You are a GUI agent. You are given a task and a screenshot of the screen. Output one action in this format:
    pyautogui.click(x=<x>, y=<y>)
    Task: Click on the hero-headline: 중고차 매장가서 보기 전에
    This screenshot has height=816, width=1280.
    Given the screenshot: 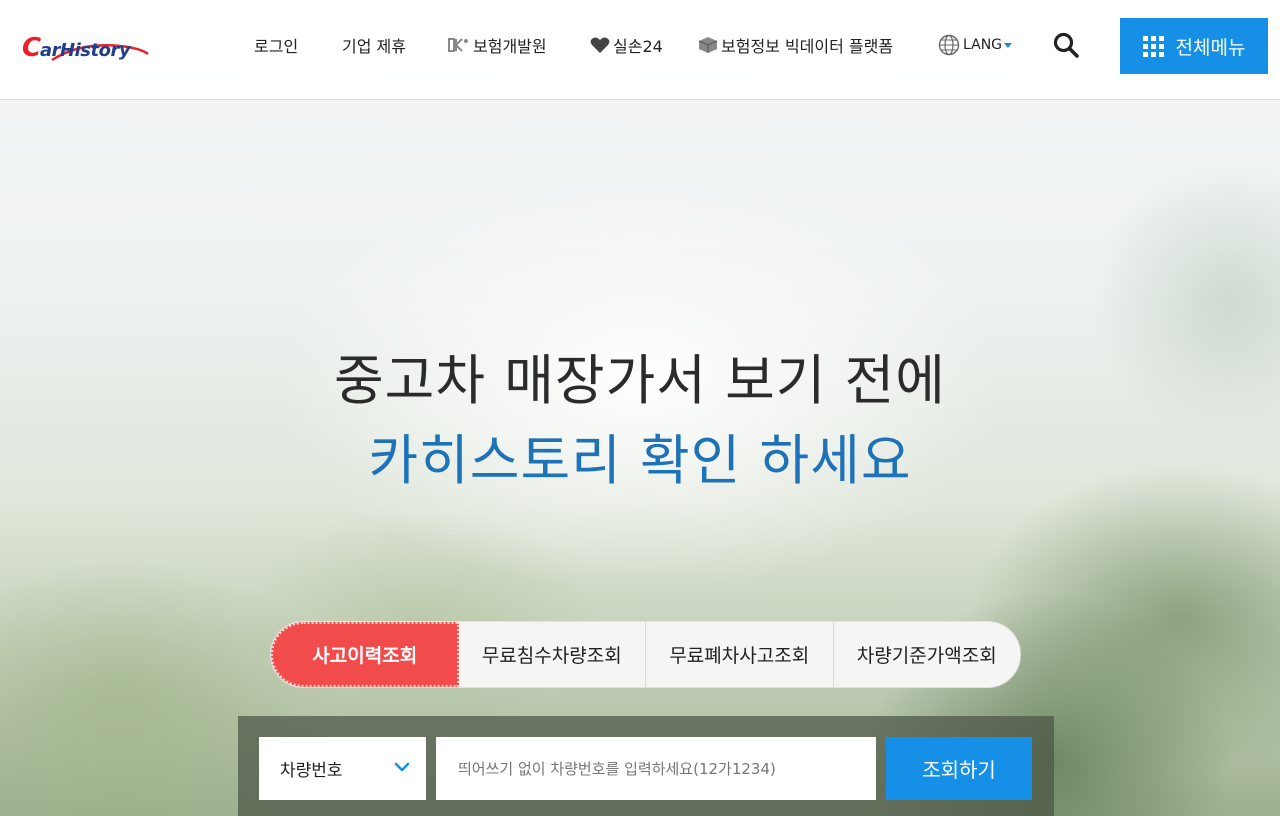 What is the action you would take?
    pyautogui.click(x=640, y=380)
    